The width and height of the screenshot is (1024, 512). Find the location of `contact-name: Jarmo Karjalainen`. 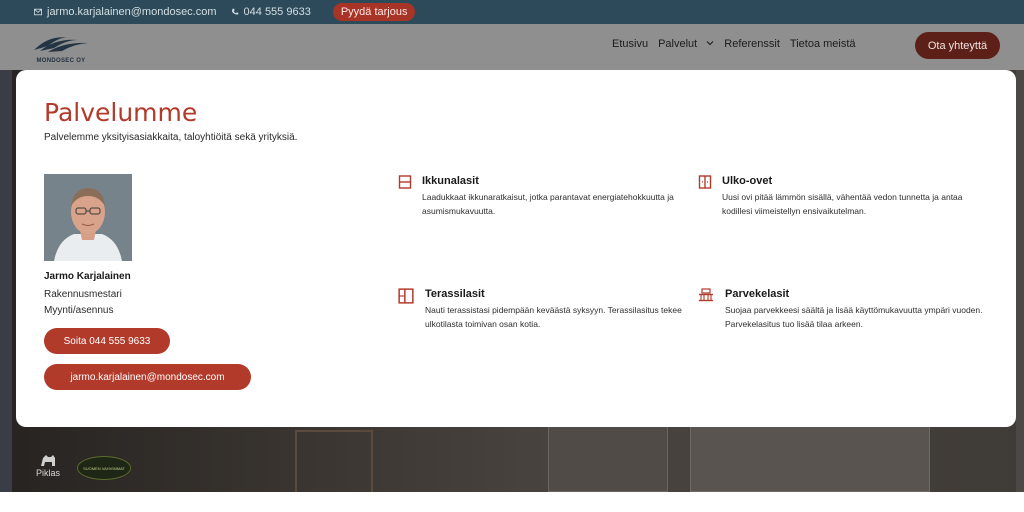

contact-name: Jarmo Karjalainen is located at coordinates (87, 276).